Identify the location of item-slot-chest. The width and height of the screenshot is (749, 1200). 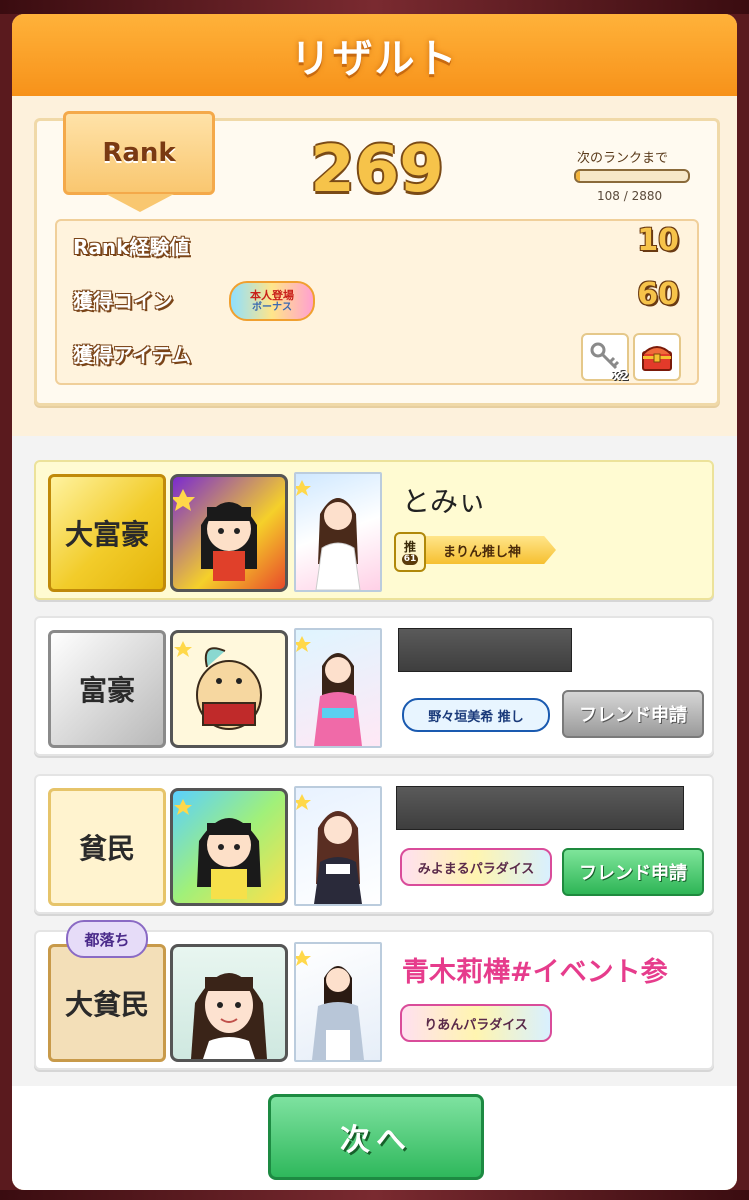
(657, 357).